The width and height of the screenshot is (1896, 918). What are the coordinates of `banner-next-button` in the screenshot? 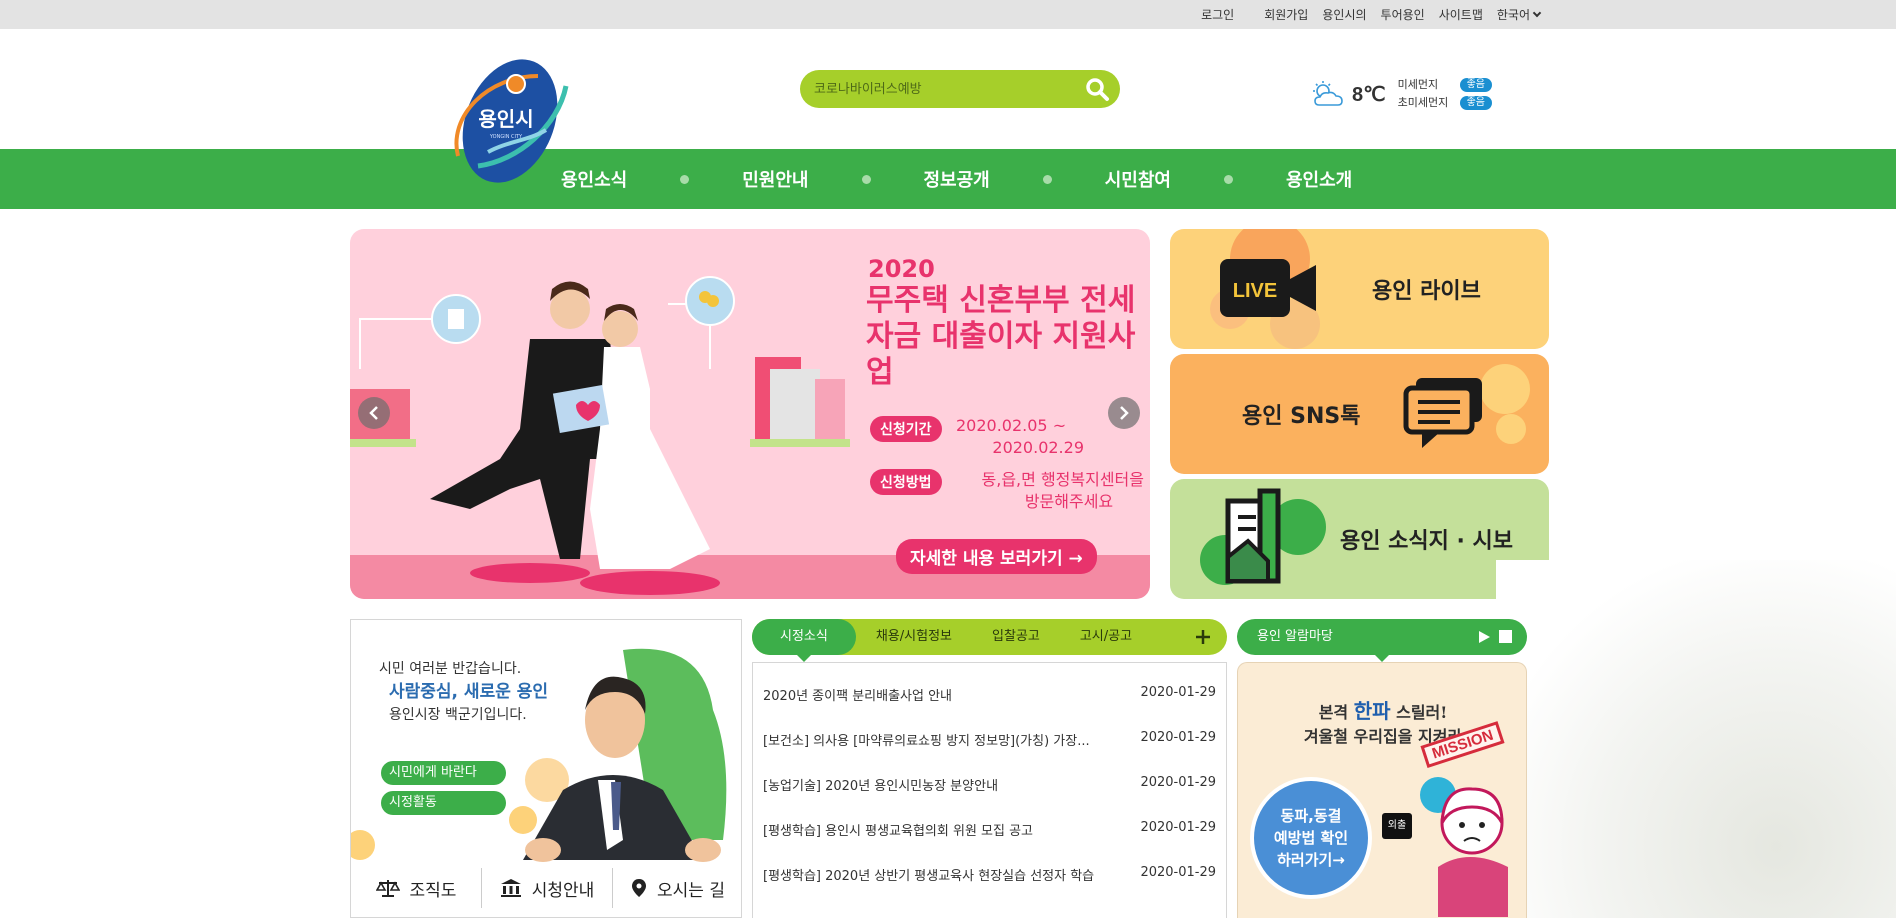 It's located at (1124, 413).